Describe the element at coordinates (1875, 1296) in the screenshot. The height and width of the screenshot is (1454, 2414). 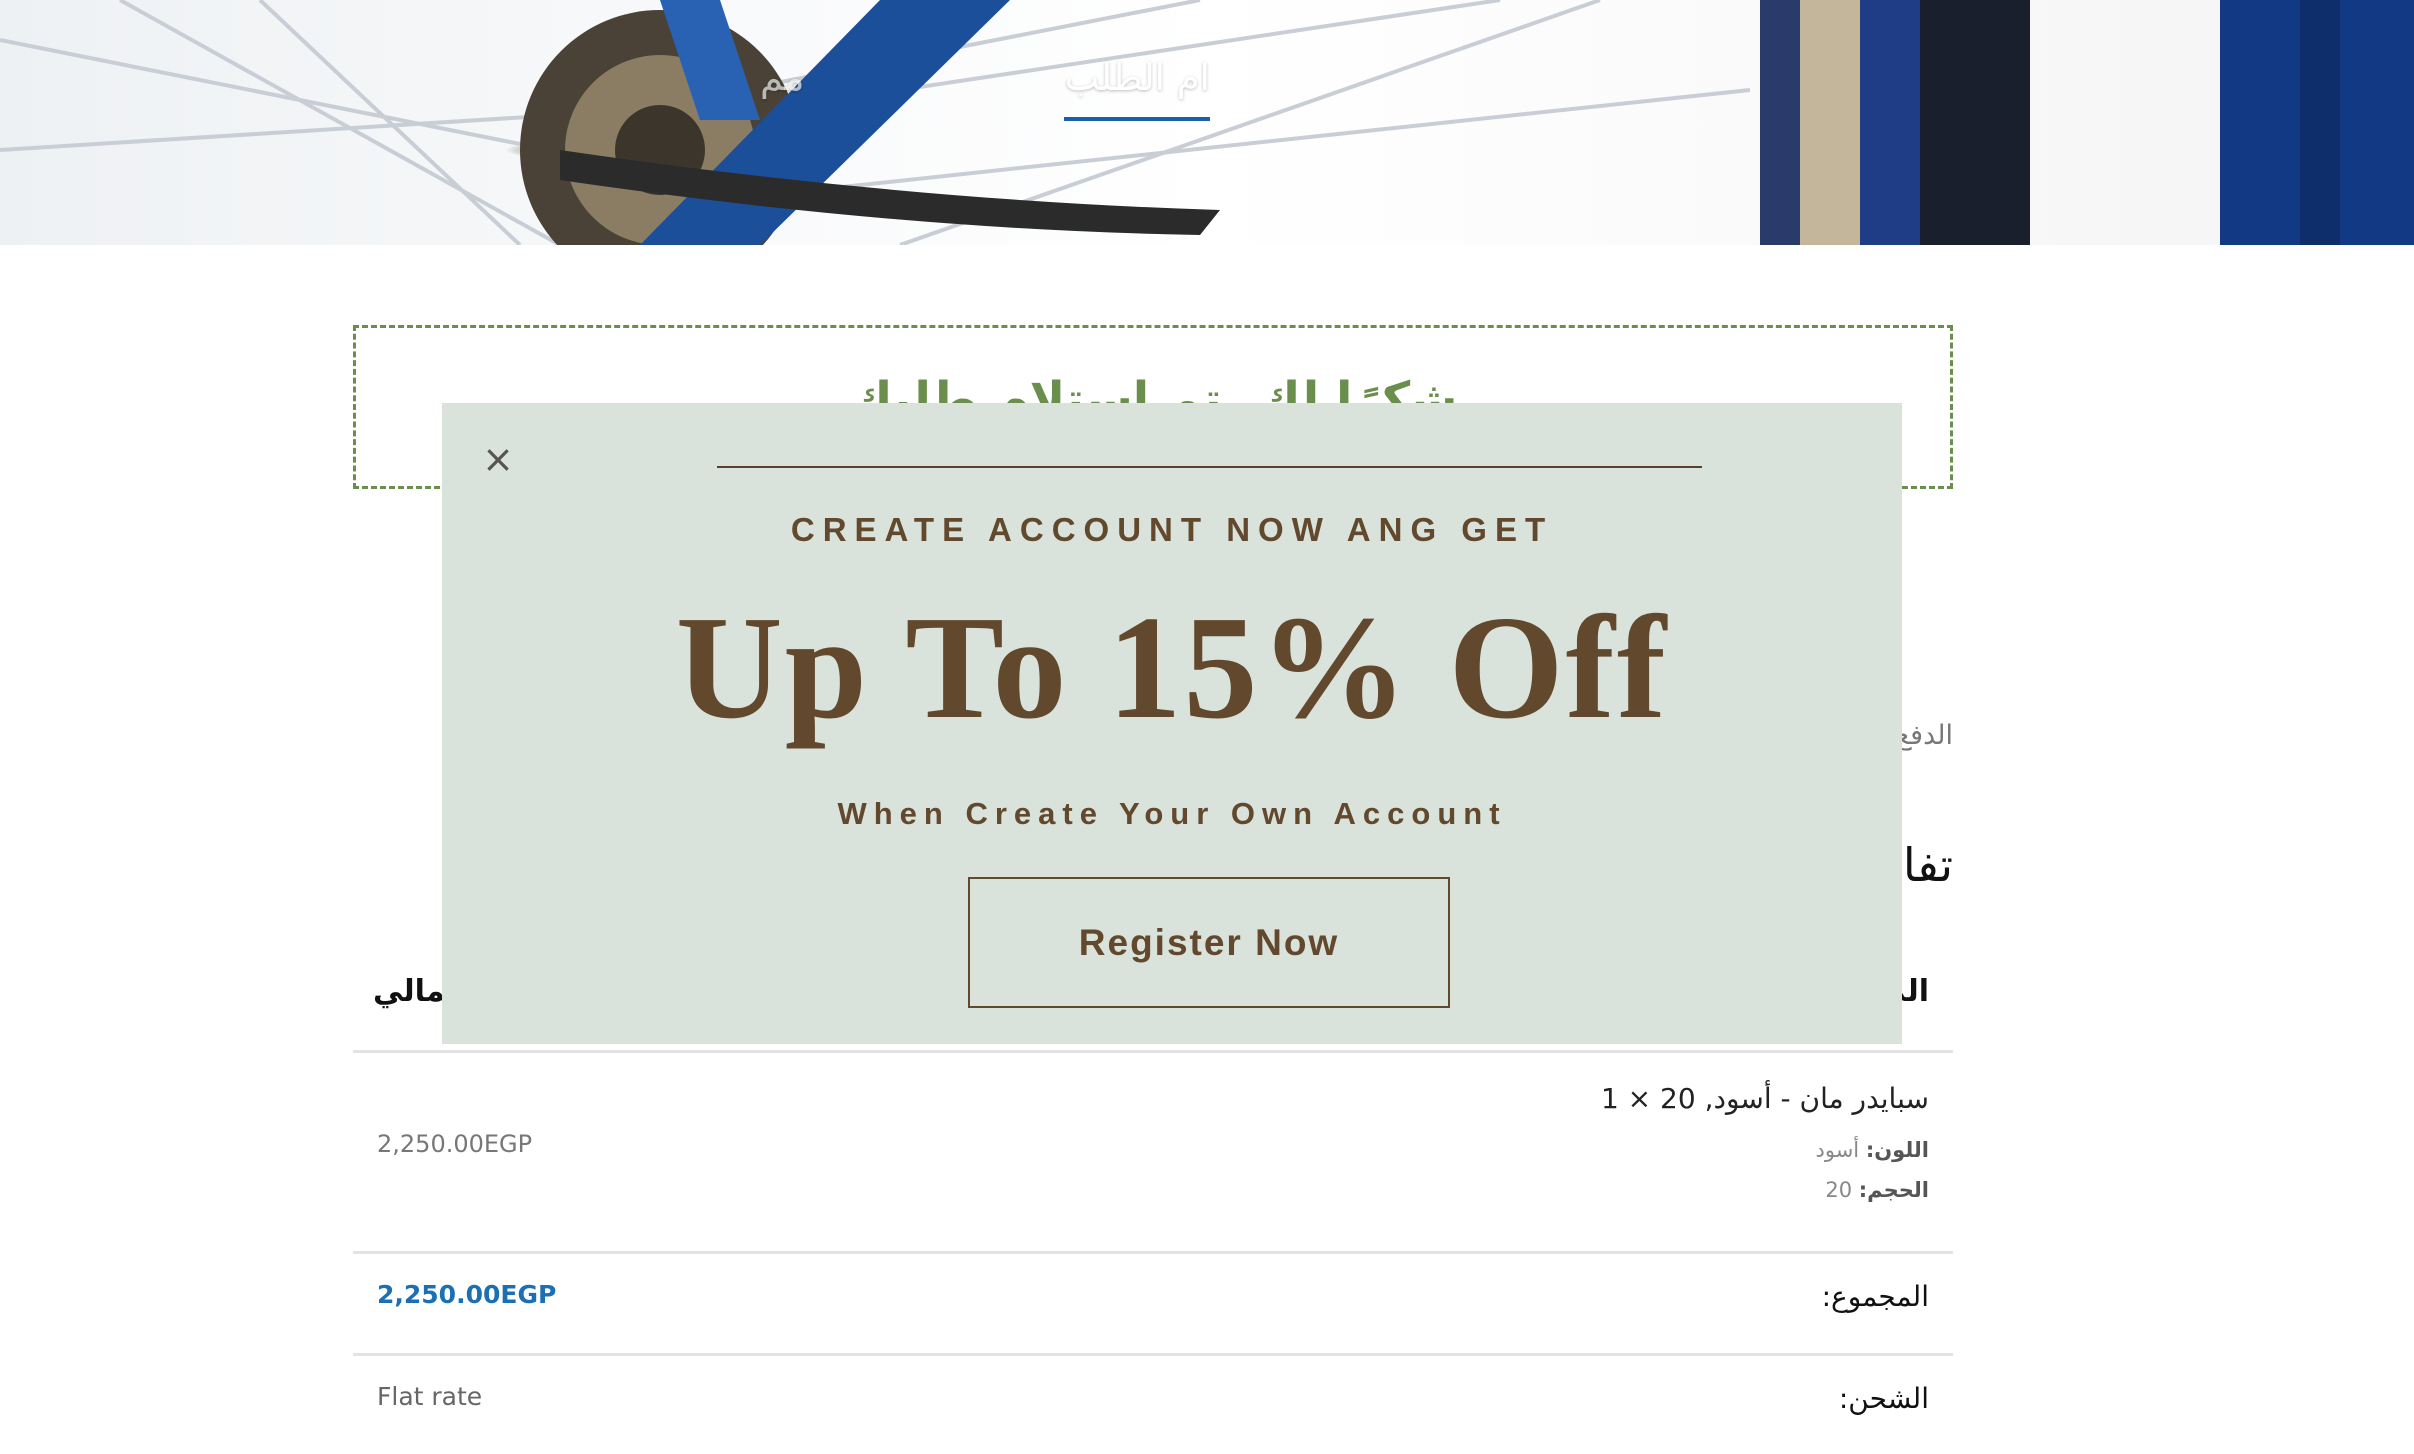
I see `subtotal-label: المجموع:` at that location.